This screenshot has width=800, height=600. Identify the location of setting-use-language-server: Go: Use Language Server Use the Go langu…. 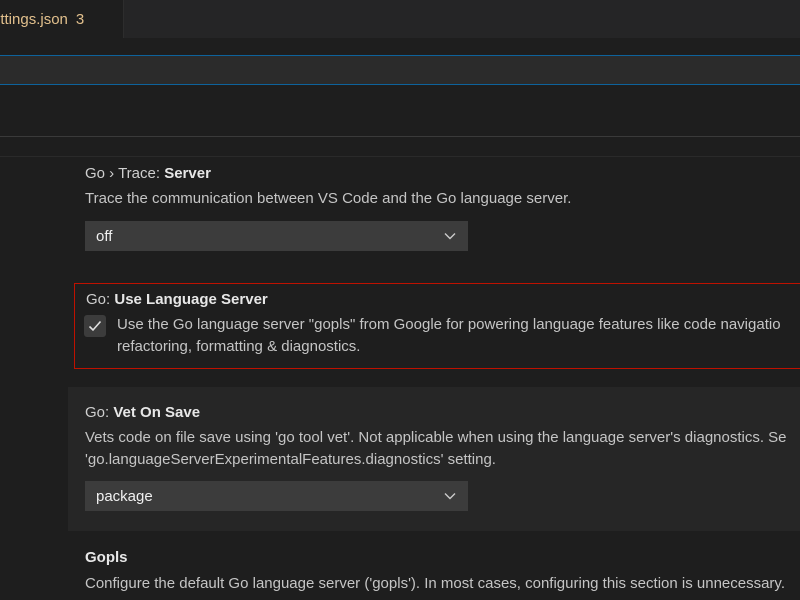
(437, 326).